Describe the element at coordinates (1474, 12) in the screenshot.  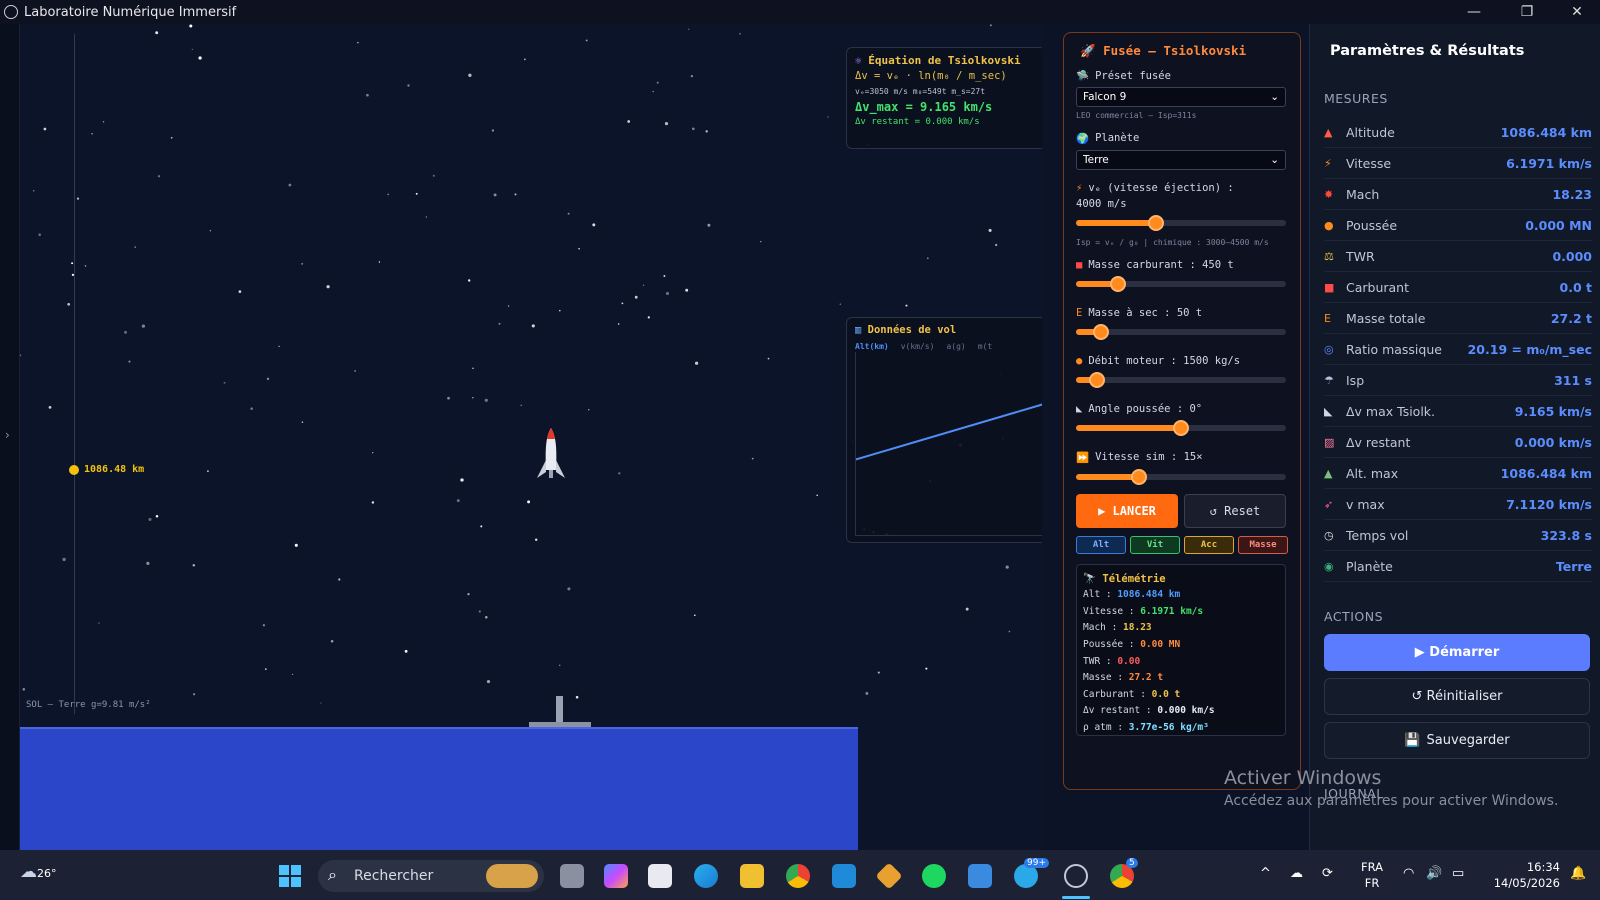
I see `minimize-button: —` at that location.